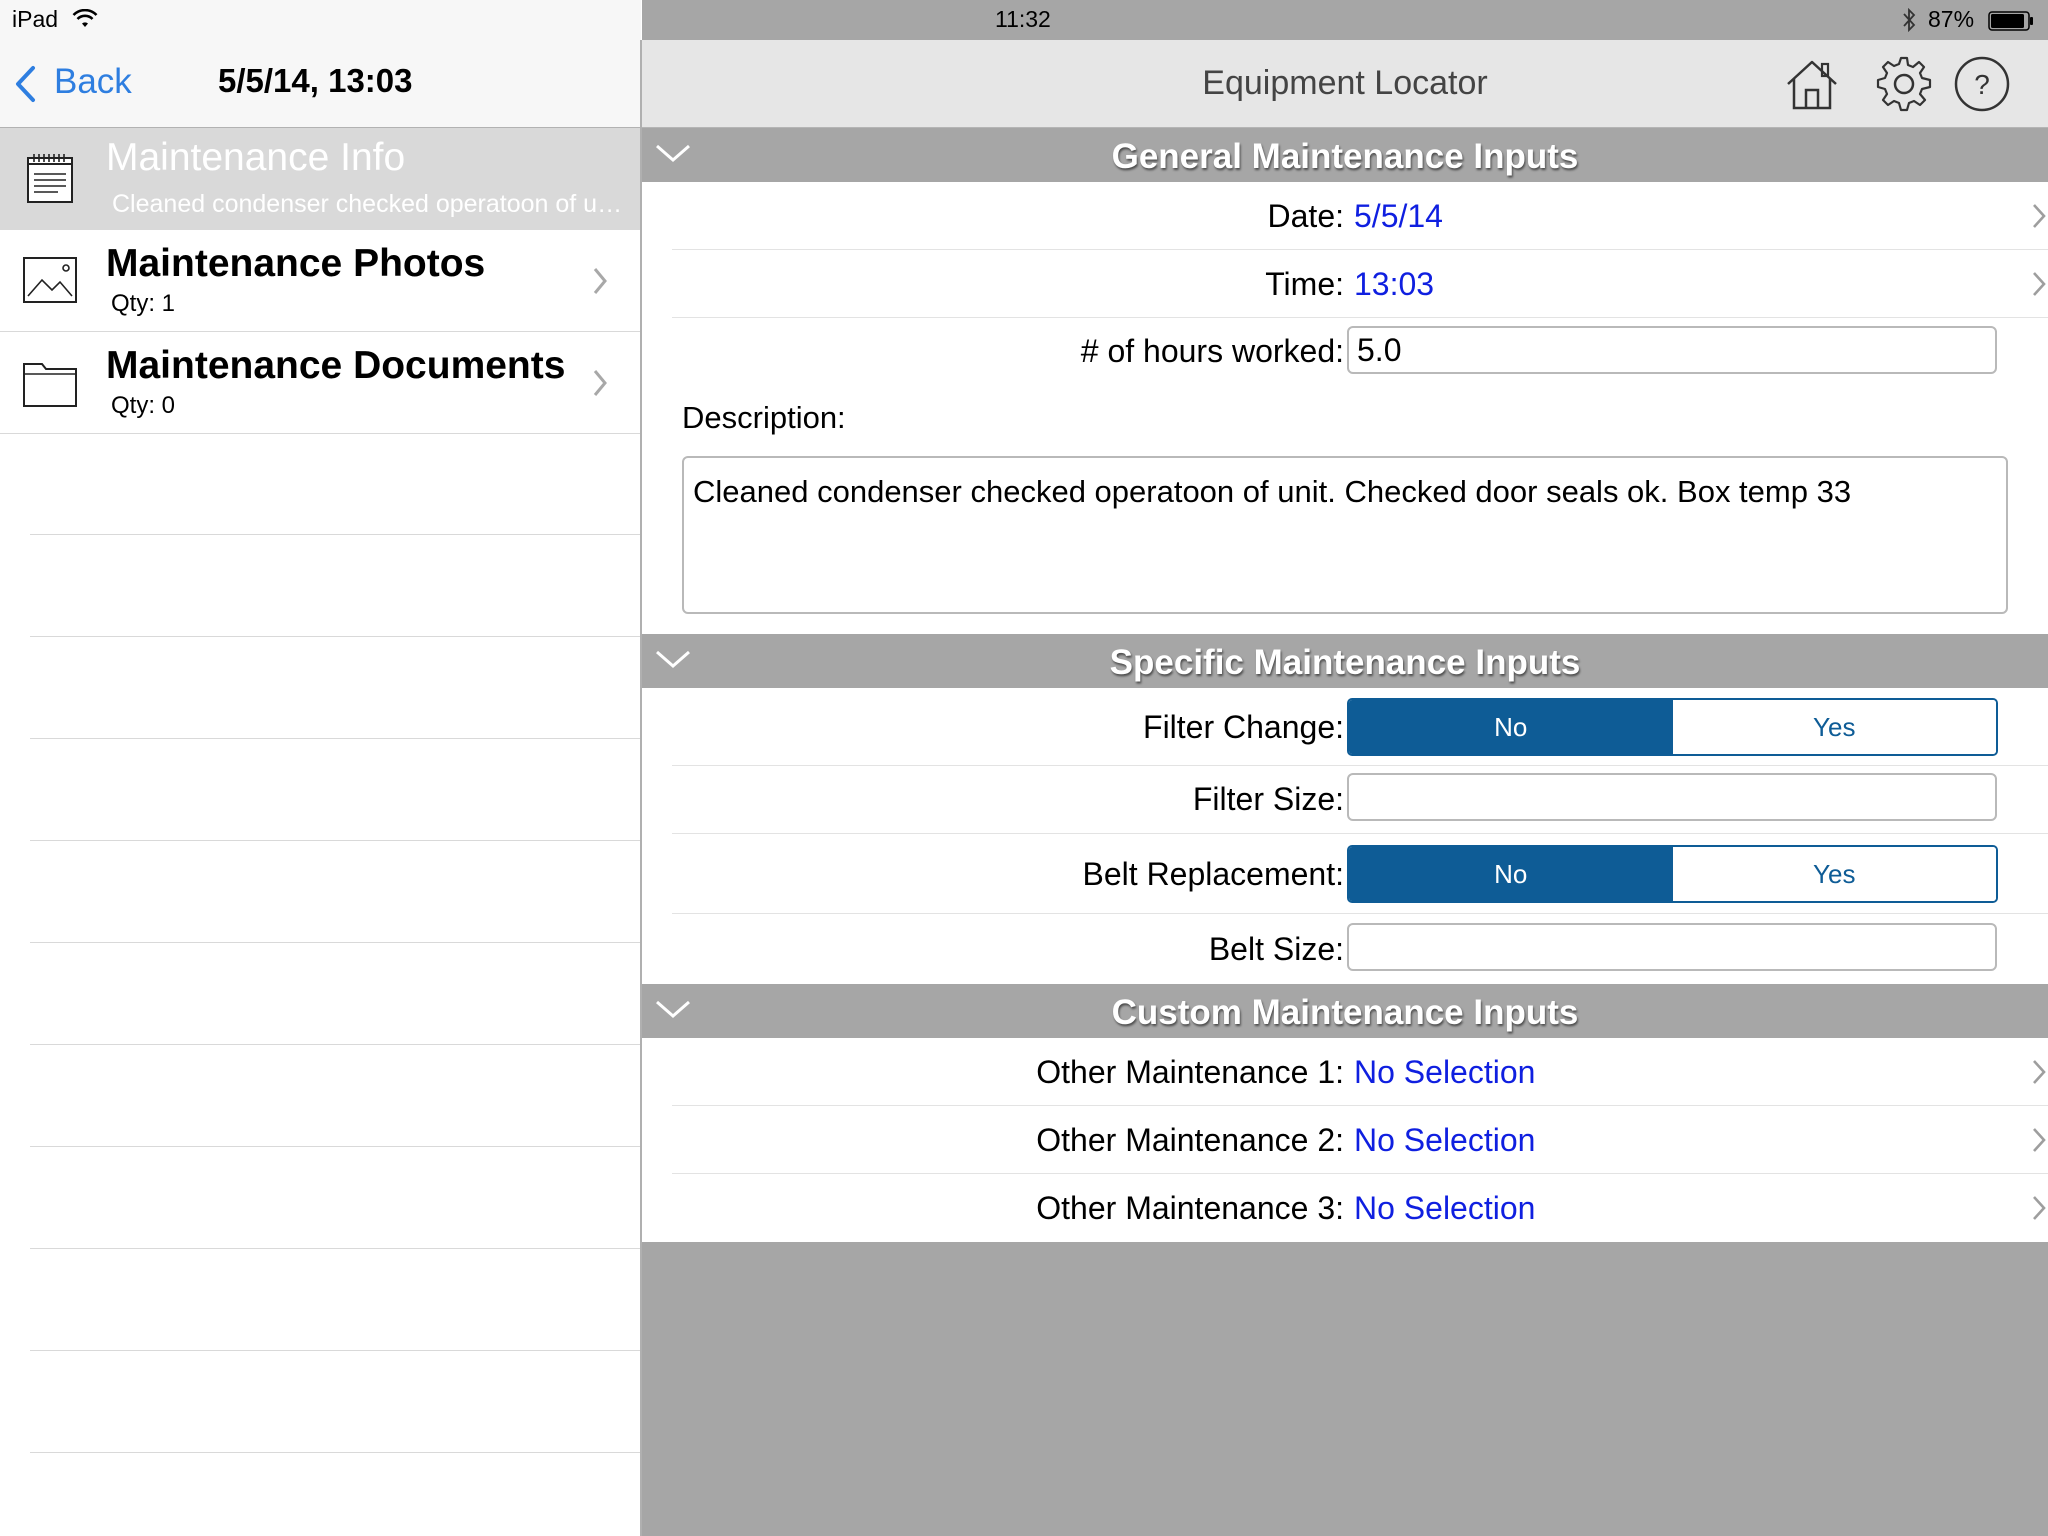 This screenshot has height=1536, width=2048. I want to click on clock: 11:32, so click(1023, 19).